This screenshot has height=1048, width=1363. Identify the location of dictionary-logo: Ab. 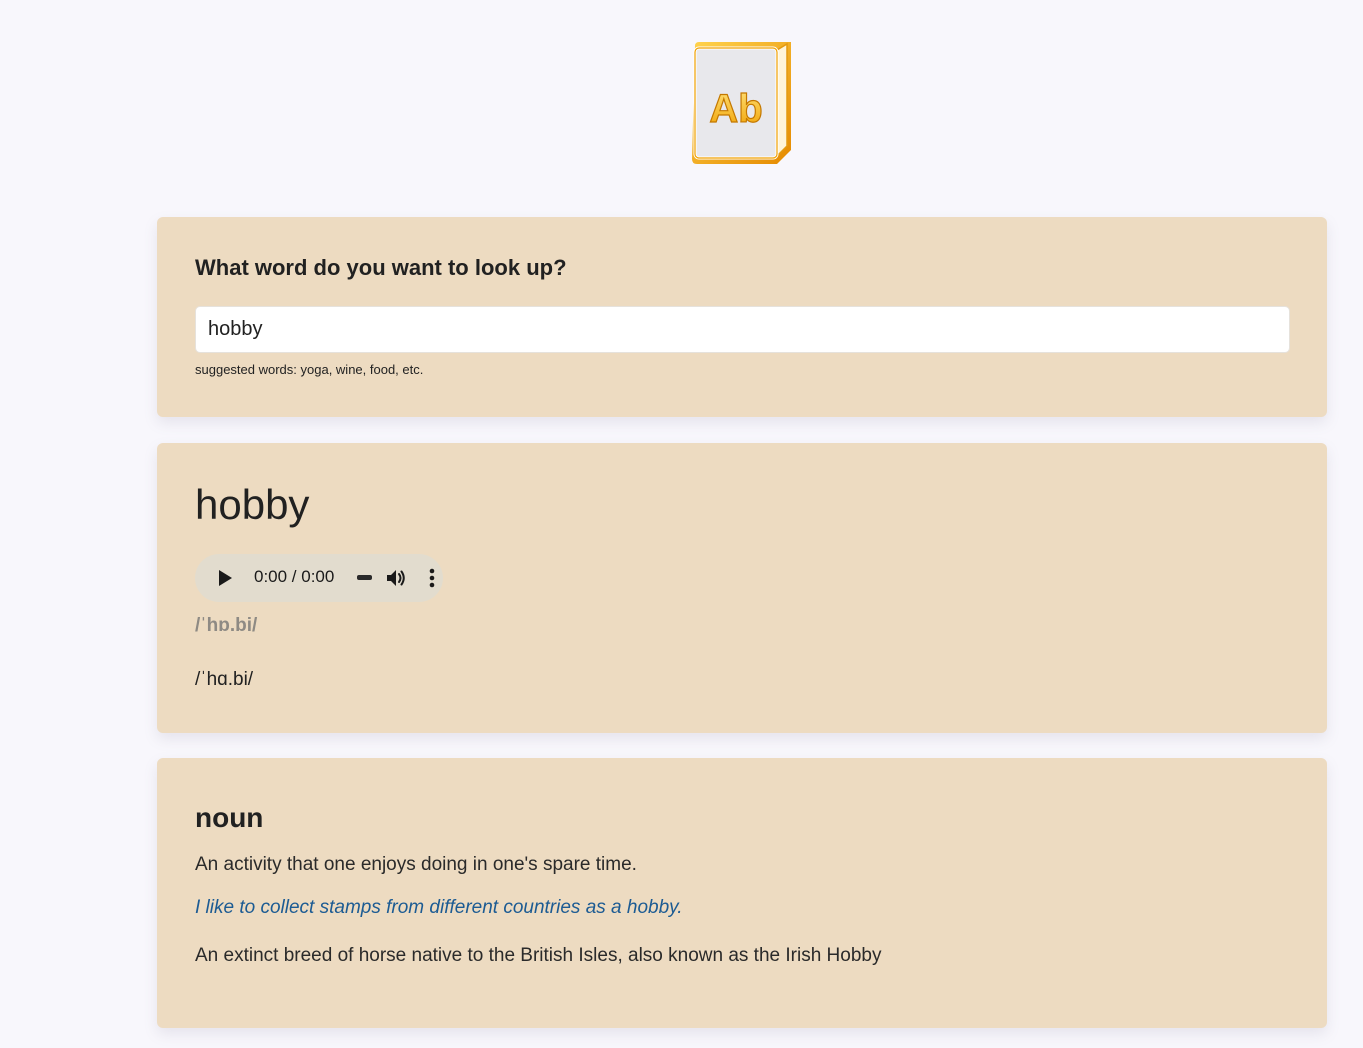
(742, 104).